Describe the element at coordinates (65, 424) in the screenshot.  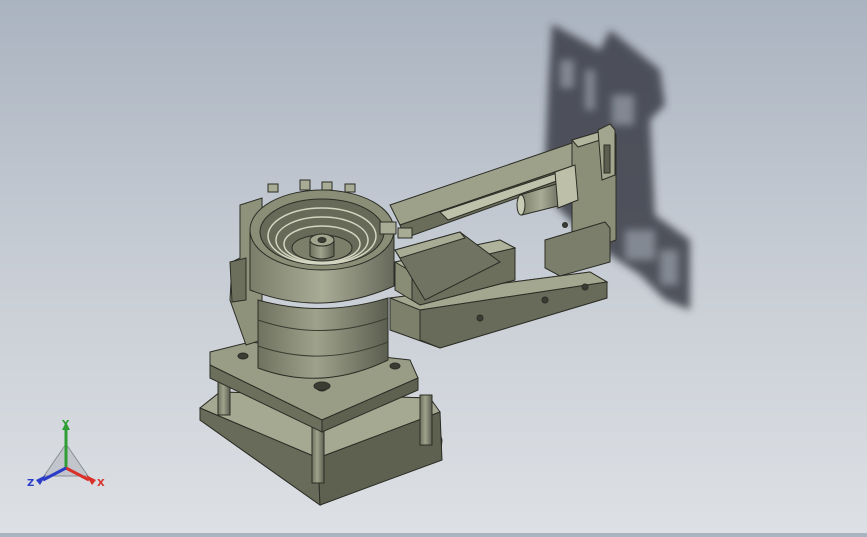
I see `y-axis-label: Y` at that location.